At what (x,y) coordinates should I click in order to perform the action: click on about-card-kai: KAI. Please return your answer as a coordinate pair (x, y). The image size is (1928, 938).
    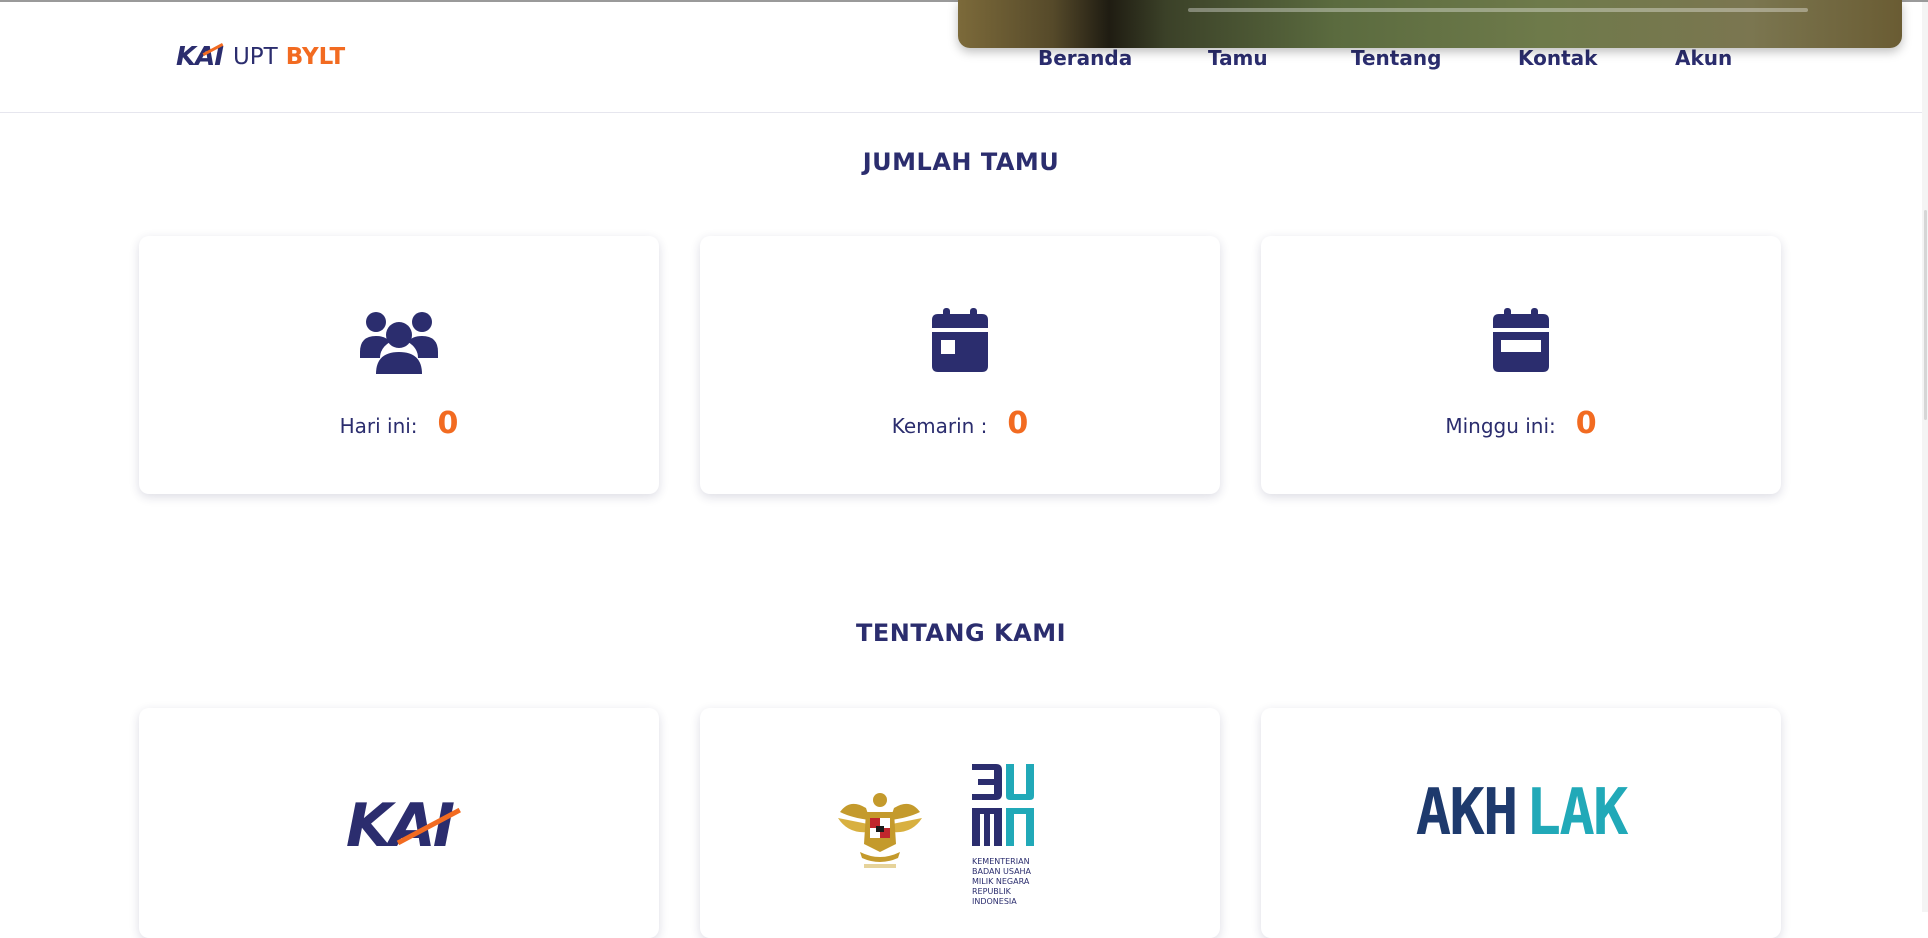
    Looking at the image, I should click on (399, 823).